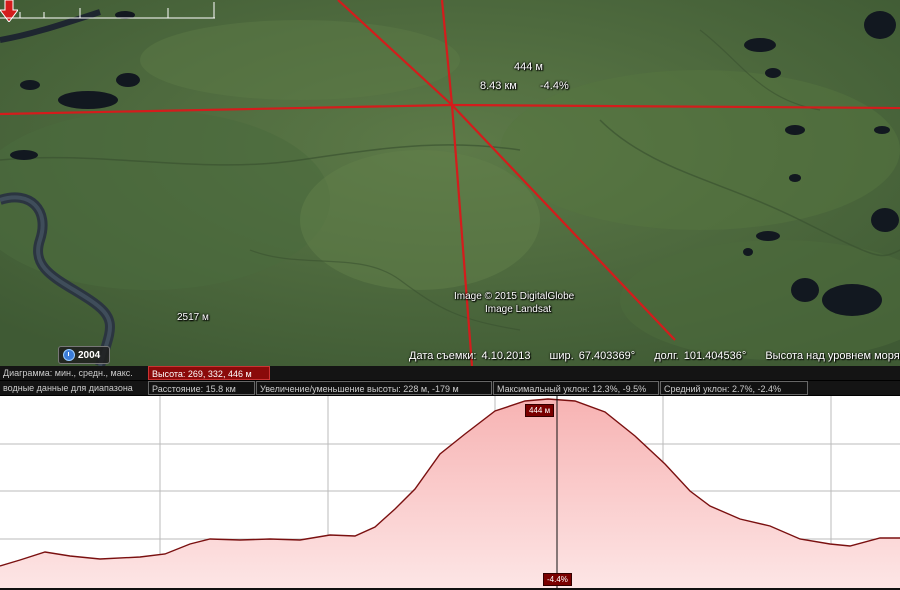 The height and width of the screenshot is (590, 900). What do you see at coordinates (201, 388) in the screenshot?
I see `distance-summary: Расстояние: 15.8 км` at bounding box center [201, 388].